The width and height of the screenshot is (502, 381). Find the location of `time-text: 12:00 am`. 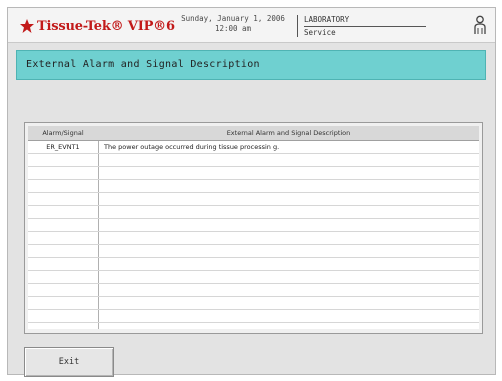

time-text: 12:00 am is located at coordinates (233, 28).